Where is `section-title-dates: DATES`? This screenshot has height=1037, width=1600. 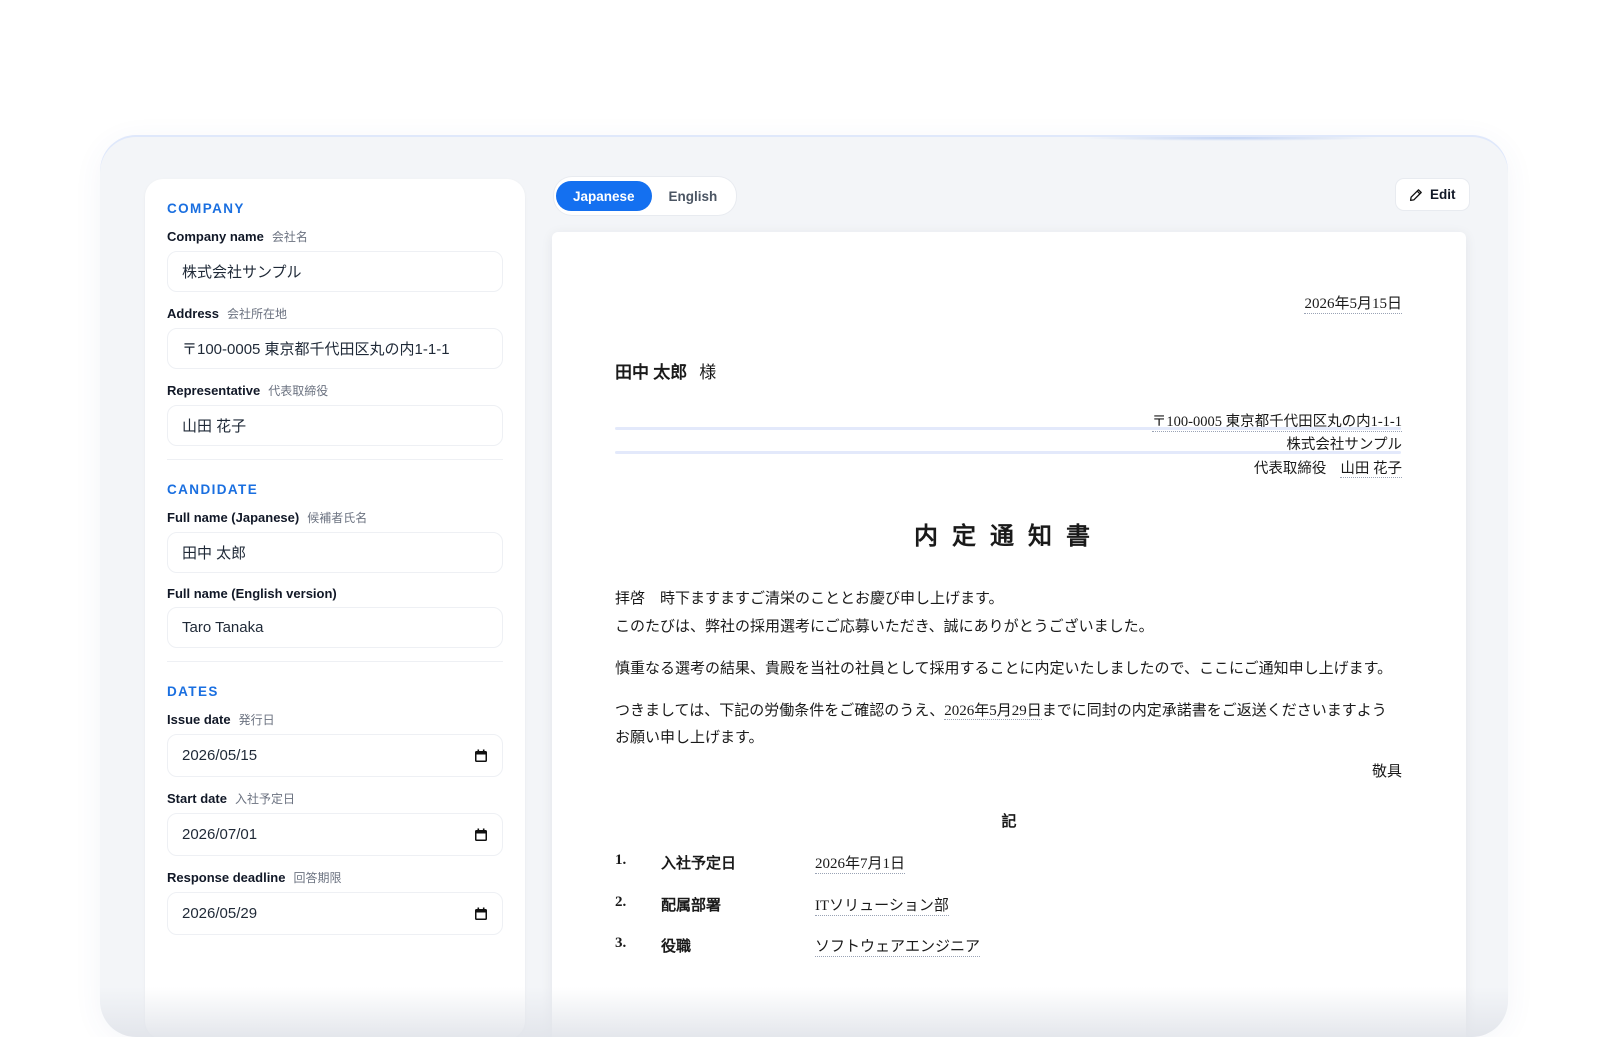
section-title-dates: DATES is located at coordinates (193, 691).